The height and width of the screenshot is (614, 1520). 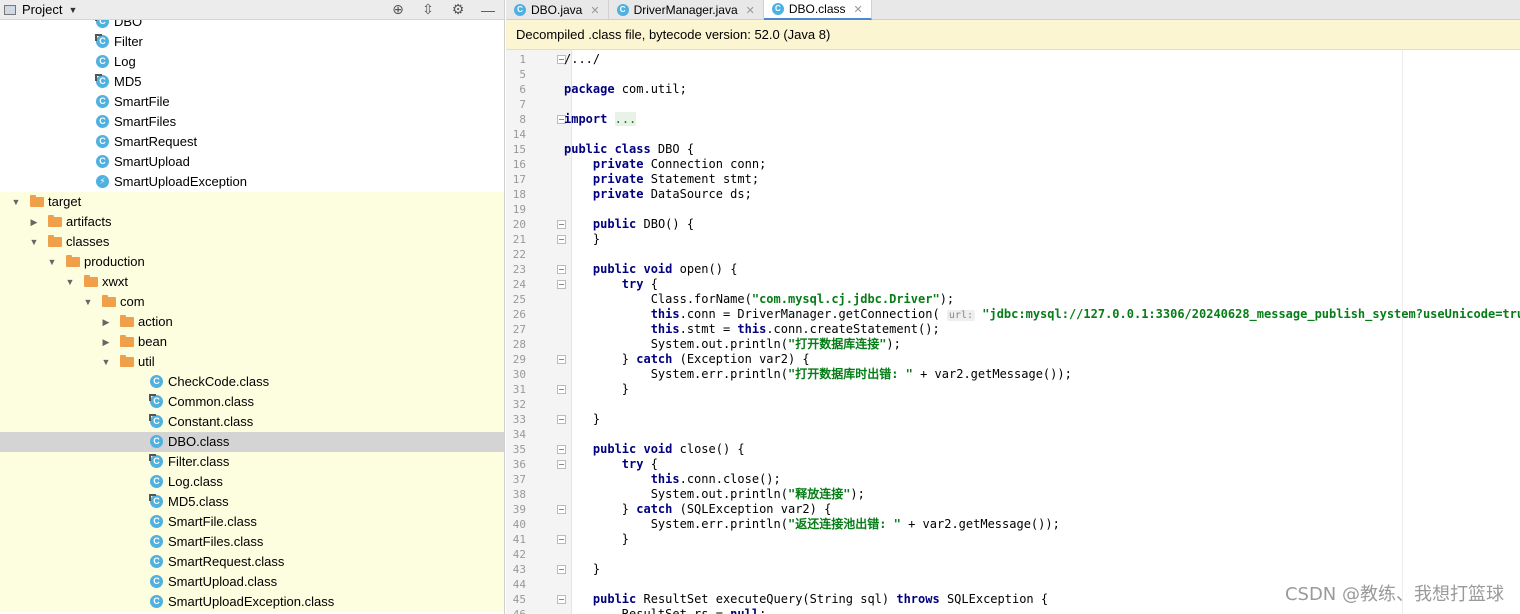 What do you see at coordinates (1013, 224) in the screenshot?
I see `code-line: 20 public DBO() {` at bounding box center [1013, 224].